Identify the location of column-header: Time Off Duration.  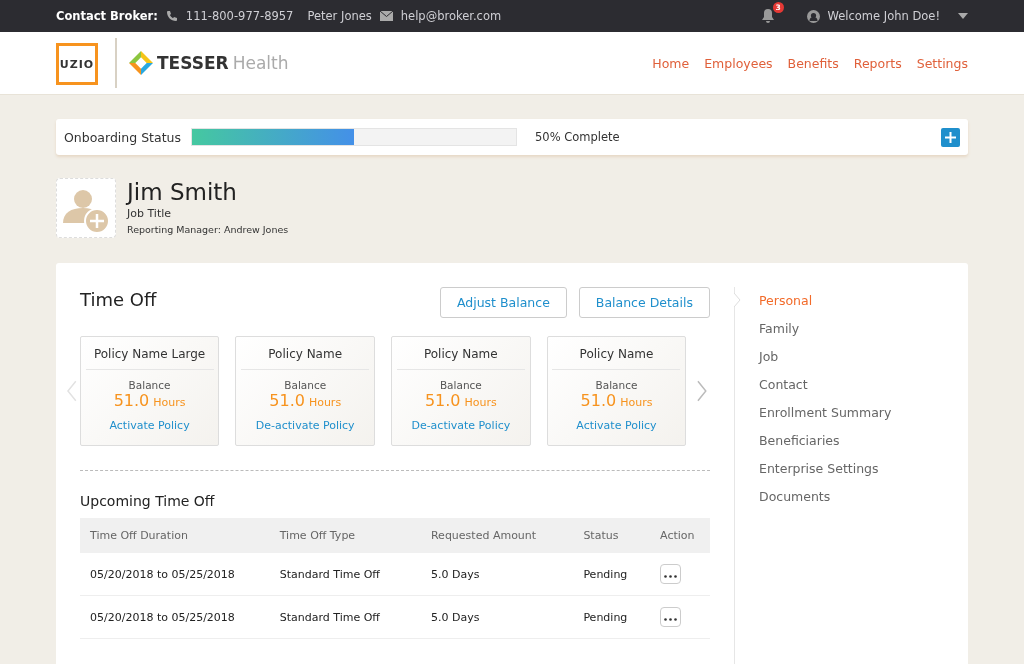
(175, 535).